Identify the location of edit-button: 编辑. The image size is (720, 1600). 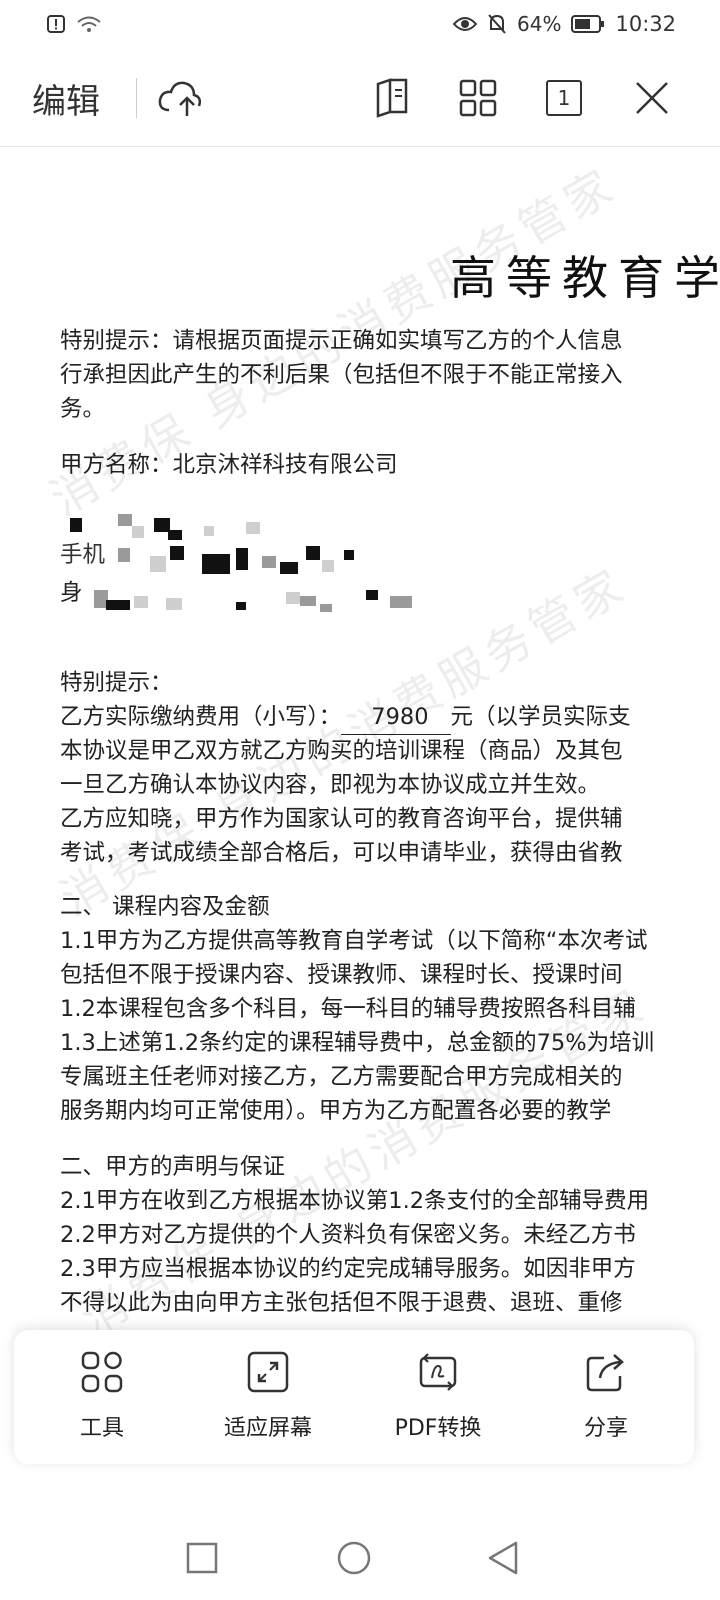
(66, 98).